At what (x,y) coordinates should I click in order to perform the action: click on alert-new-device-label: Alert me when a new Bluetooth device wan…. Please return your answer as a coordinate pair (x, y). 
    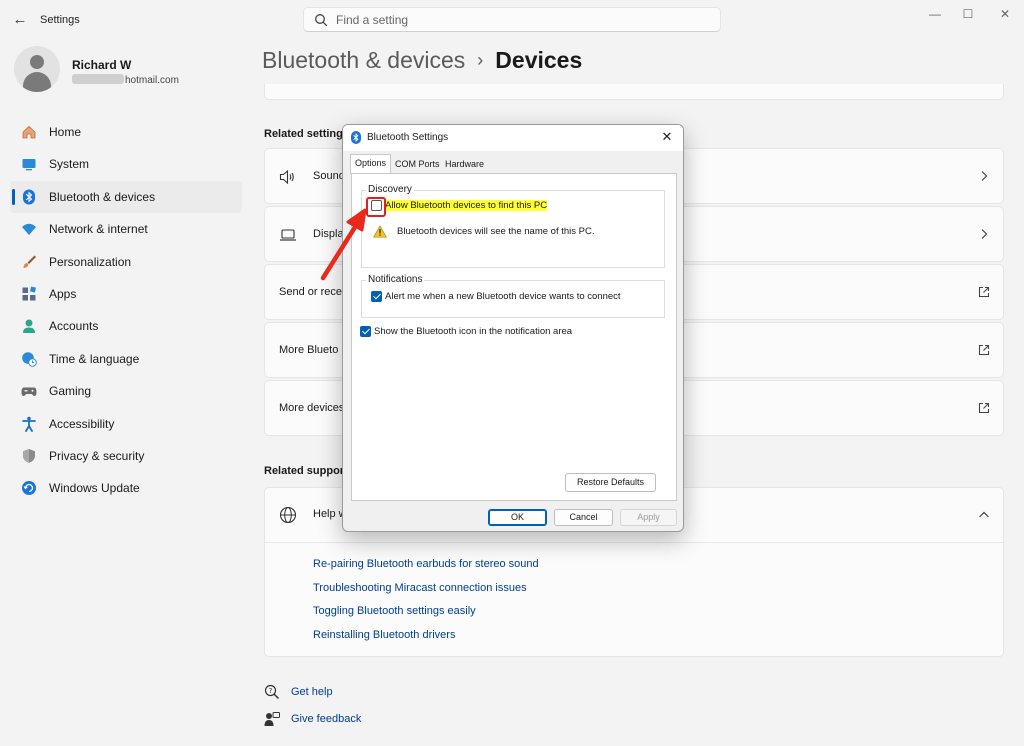
    Looking at the image, I should click on (503, 296).